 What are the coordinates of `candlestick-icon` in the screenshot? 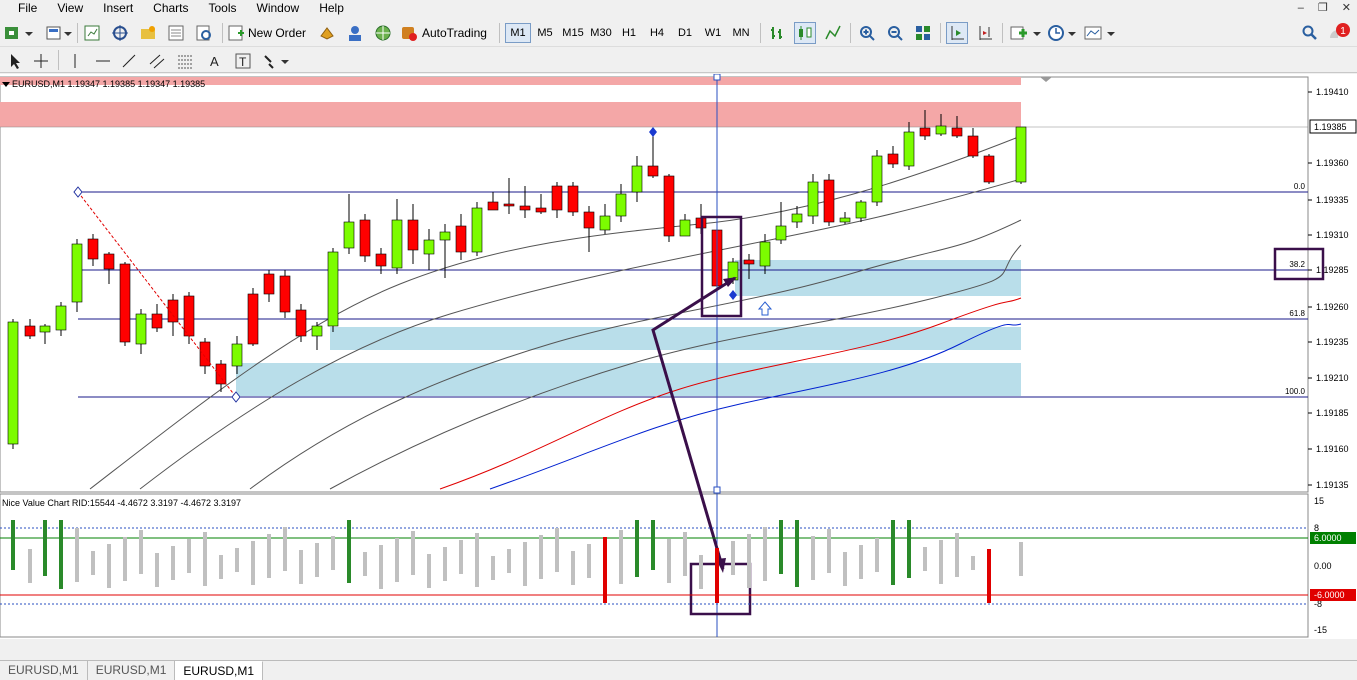 It's located at (805, 33).